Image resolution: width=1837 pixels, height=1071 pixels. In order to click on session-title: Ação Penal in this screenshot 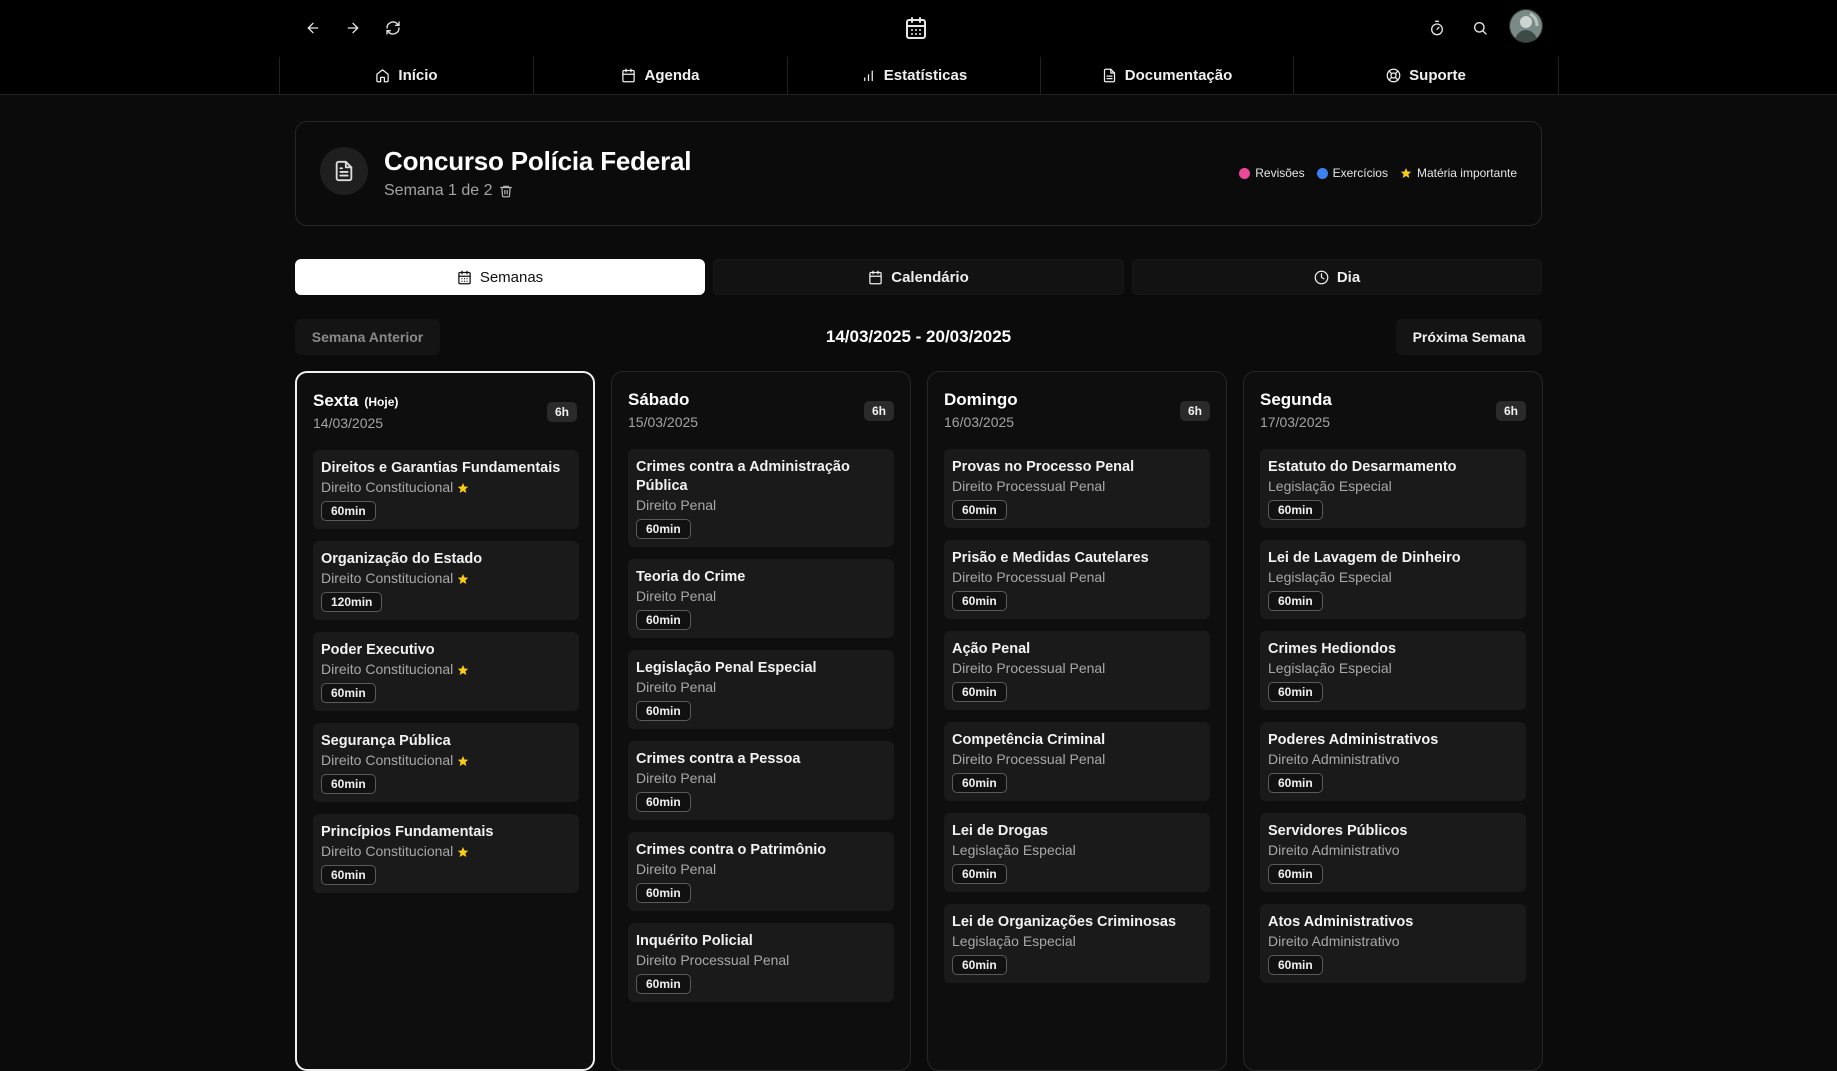, I will do `click(991, 649)`.